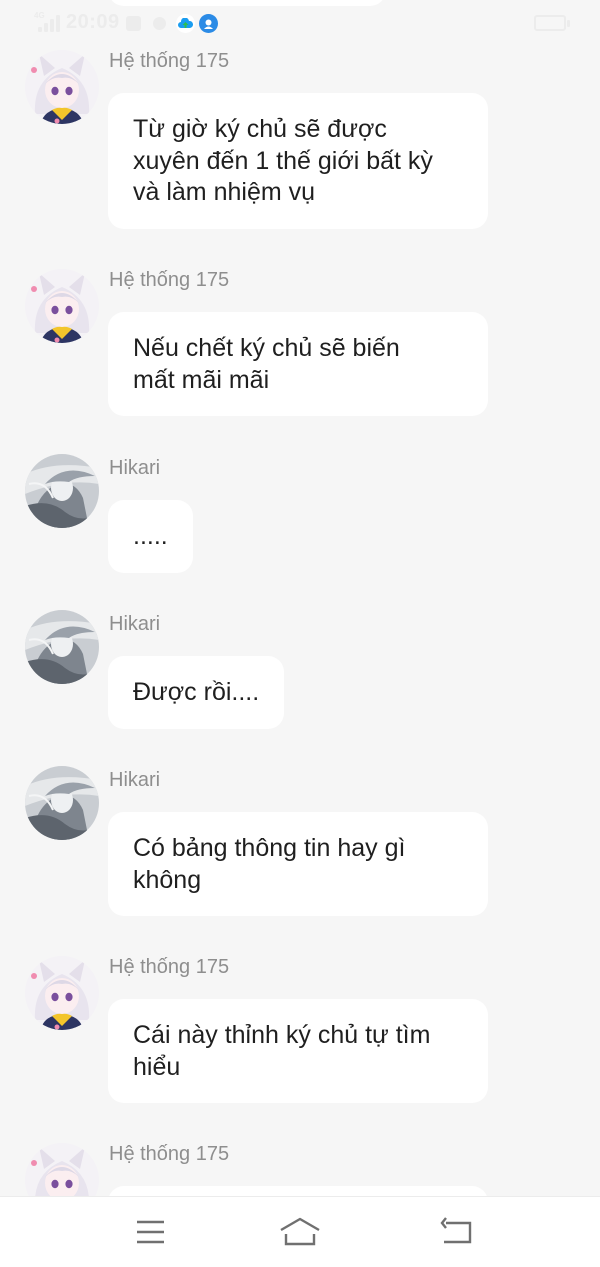 This screenshot has width=600, height=1267. I want to click on cloud-app-icon, so click(185, 23).